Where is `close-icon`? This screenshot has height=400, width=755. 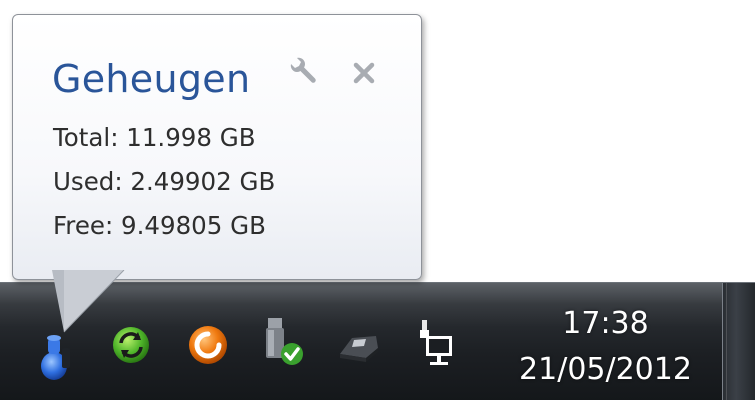
close-icon is located at coordinates (364, 73).